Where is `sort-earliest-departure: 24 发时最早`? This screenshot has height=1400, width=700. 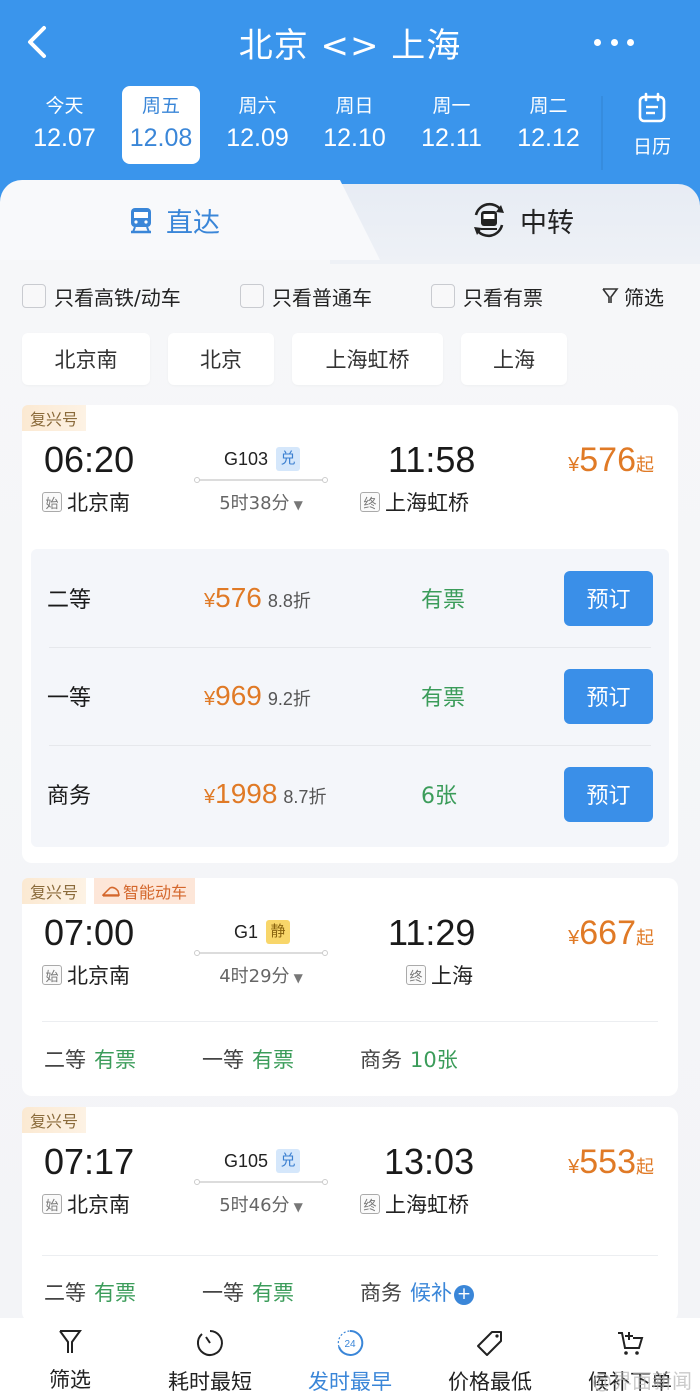
sort-earliest-departure: 24 发时最早 is located at coordinates (350, 1359).